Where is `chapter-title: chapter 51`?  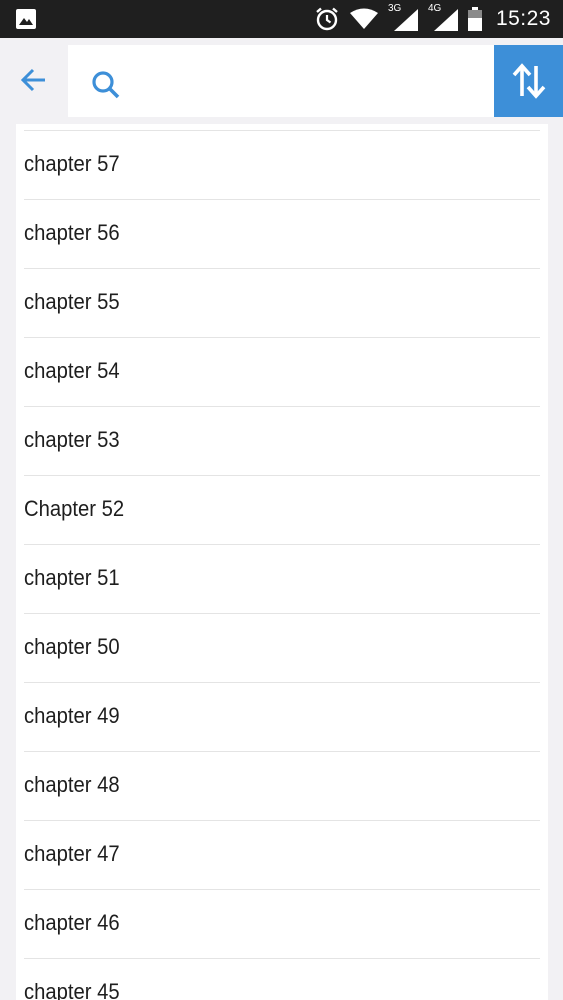 chapter-title: chapter 51 is located at coordinates (72, 577).